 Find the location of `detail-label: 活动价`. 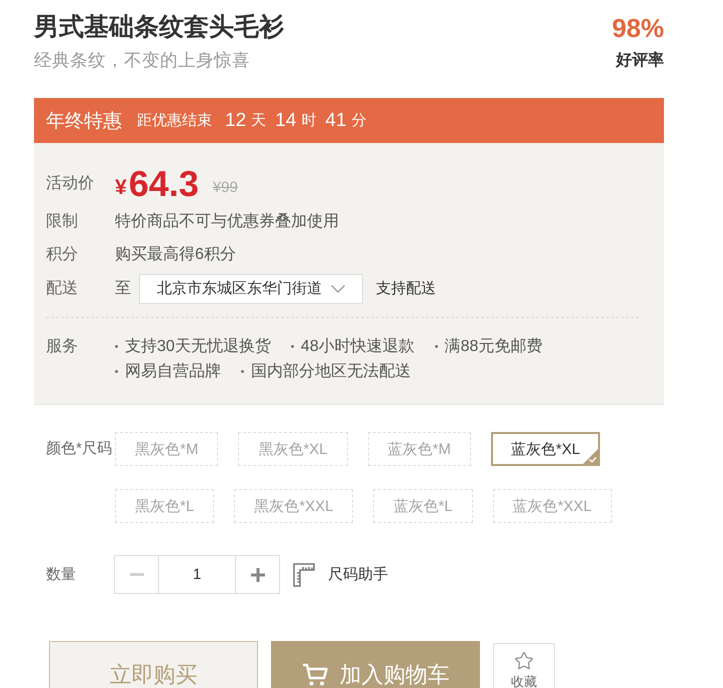

detail-label: 活动价 is located at coordinates (70, 184).